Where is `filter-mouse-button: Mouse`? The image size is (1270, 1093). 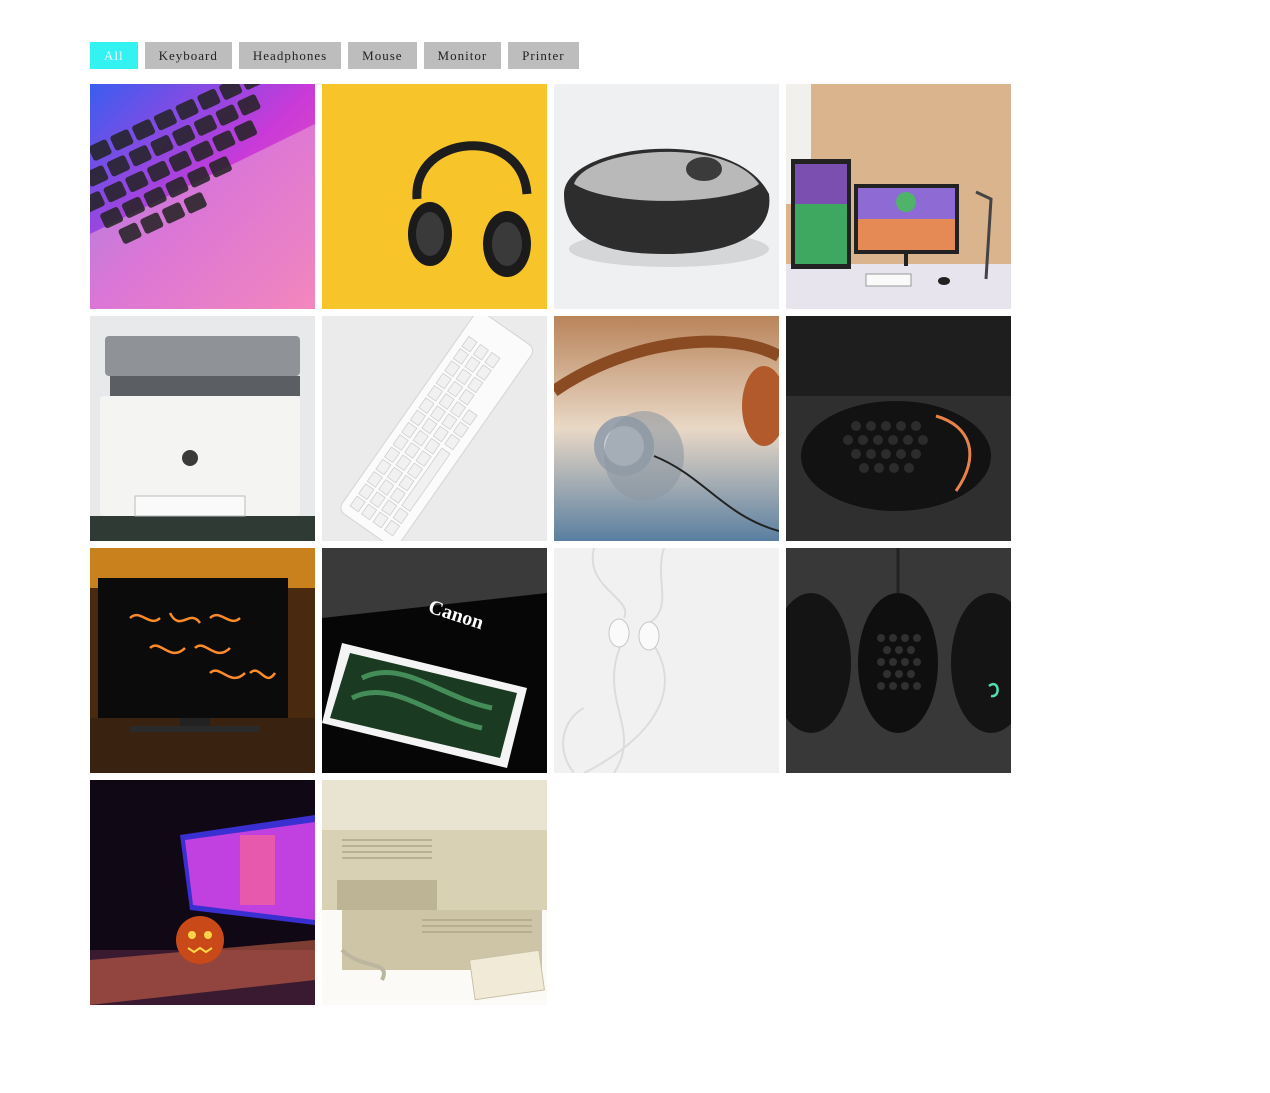 filter-mouse-button: Mouse is located at coordinates (382, 55).